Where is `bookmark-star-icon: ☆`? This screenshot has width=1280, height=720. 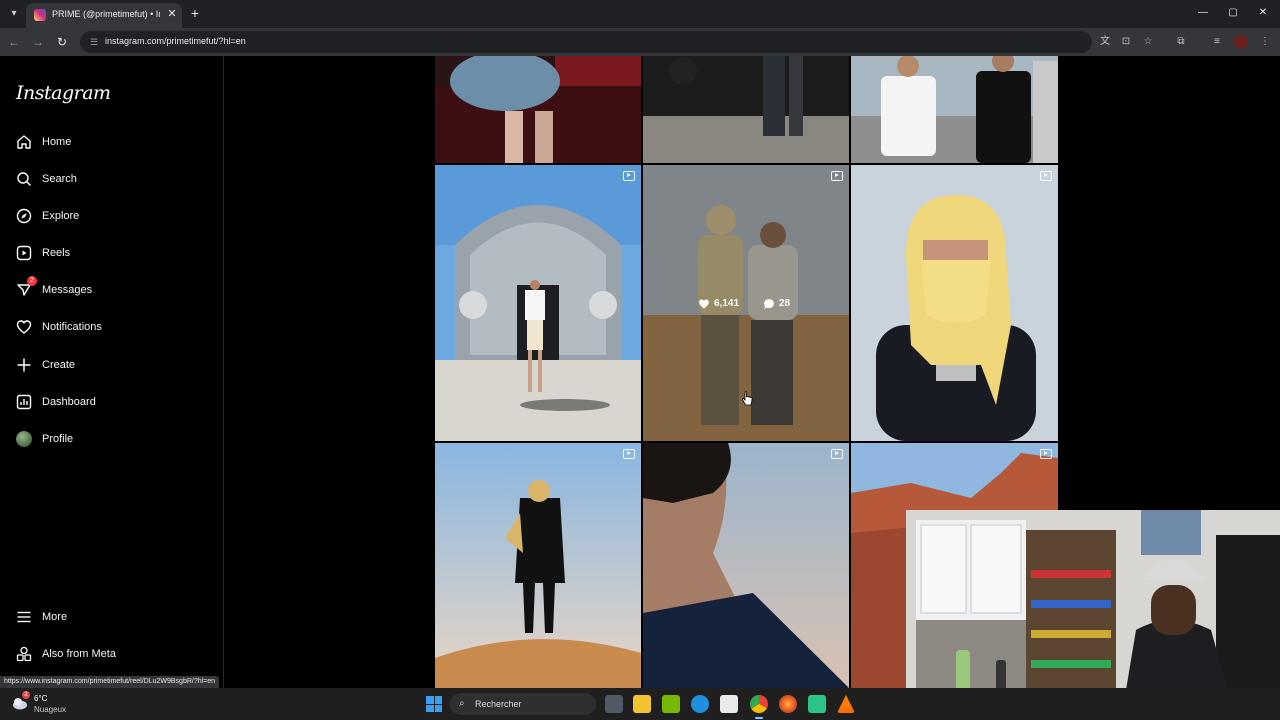 bookmark-star-icon: ☆ is located at coordinates (1148, 42).